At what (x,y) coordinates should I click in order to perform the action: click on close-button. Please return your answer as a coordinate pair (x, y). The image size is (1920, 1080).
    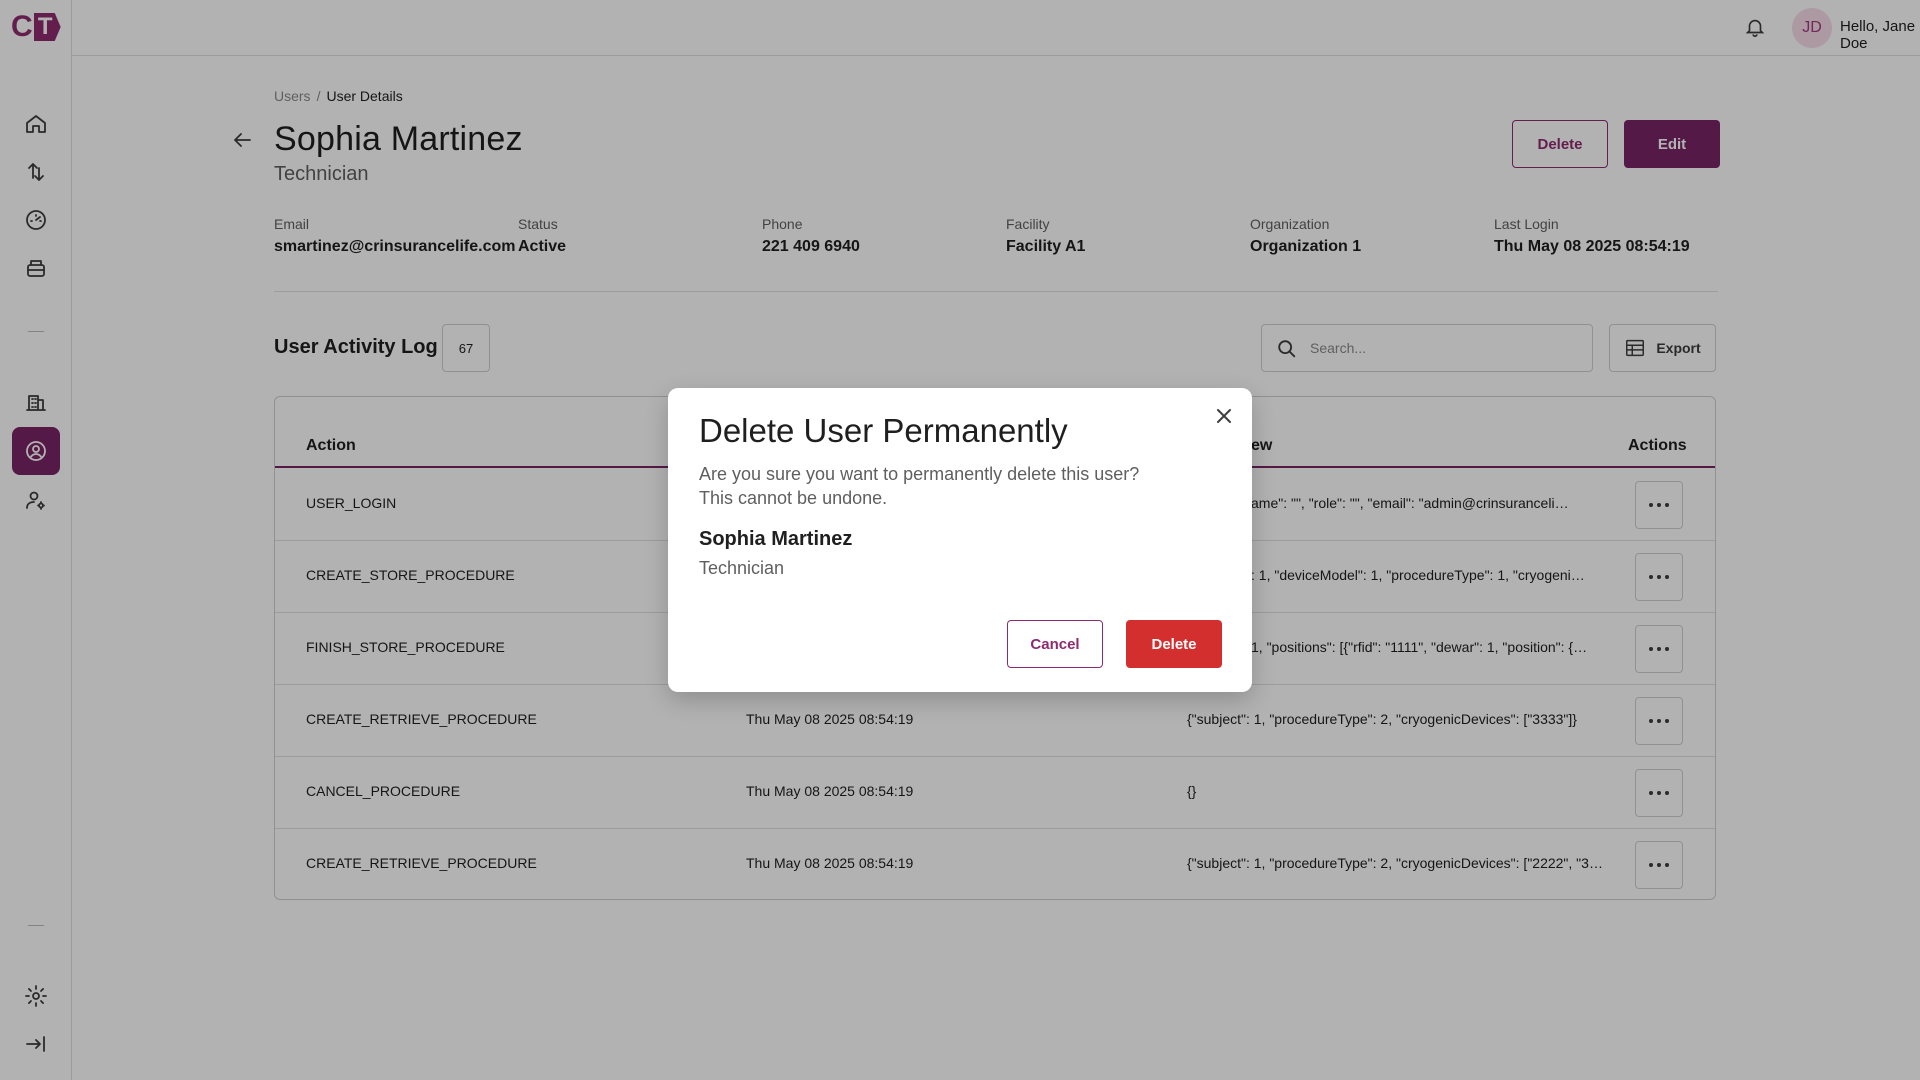
    Looking at the image, I should click on (1224, 416).